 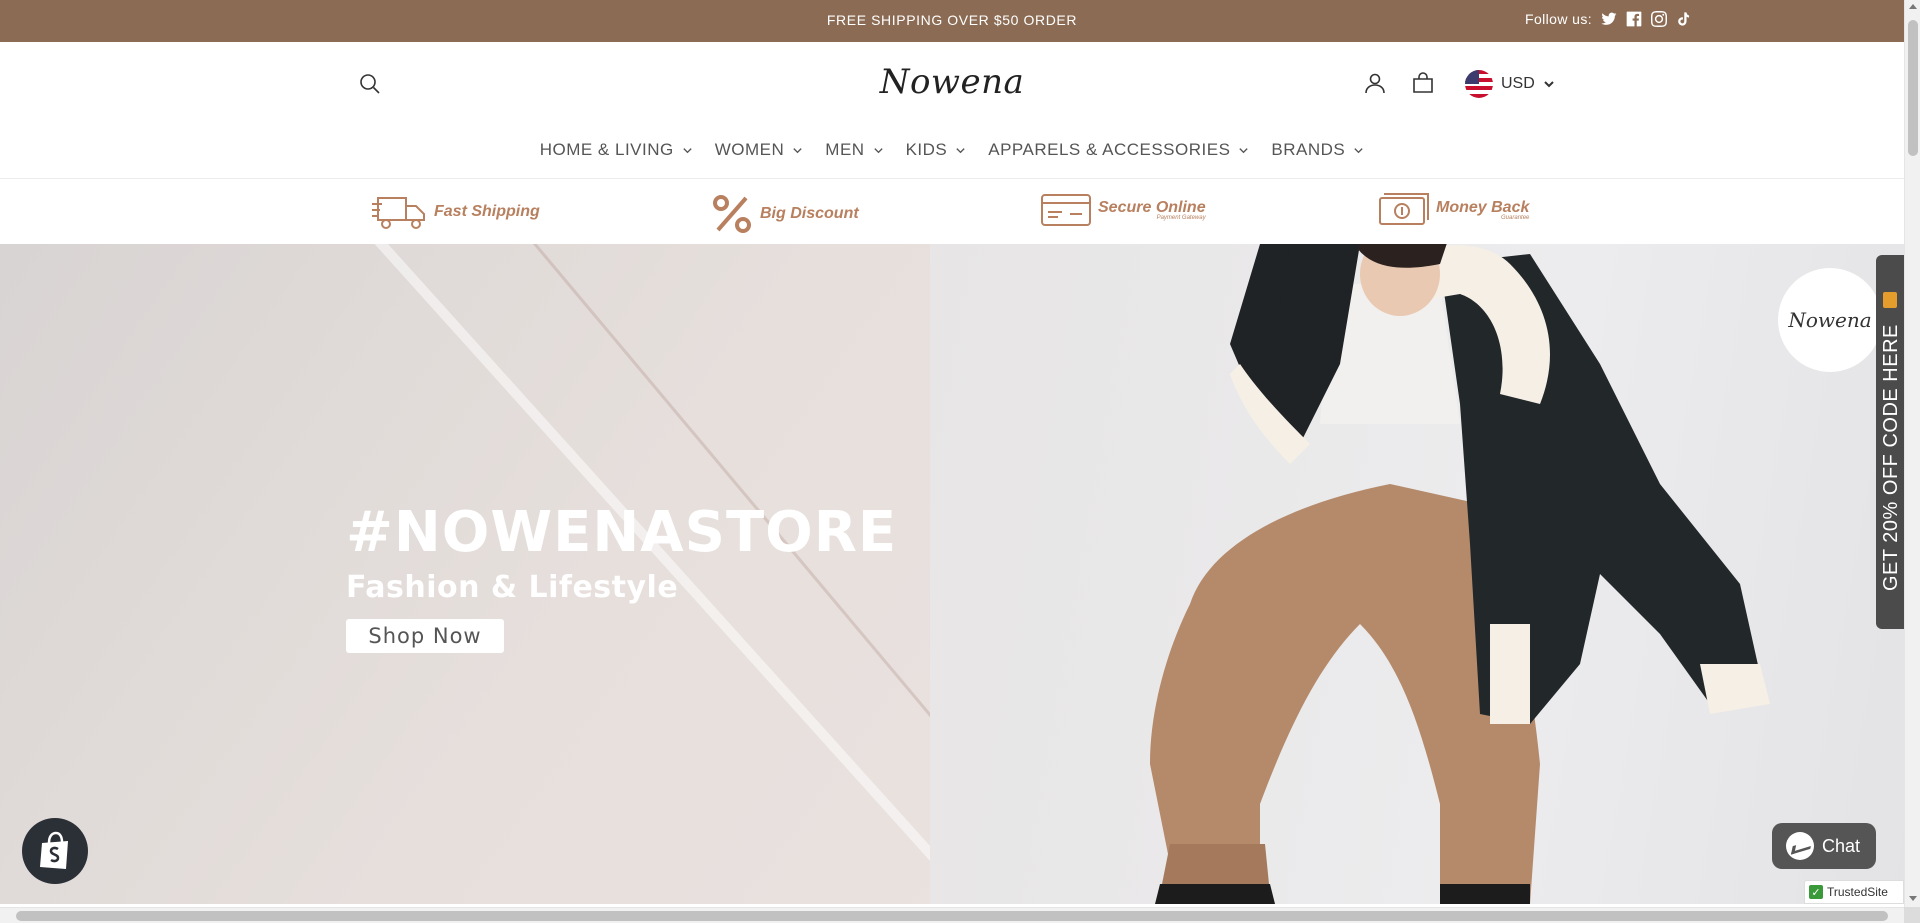 I want to click on discount-code-label: GET 20% OFF CODE HERE, so click(x=1891, y=457).